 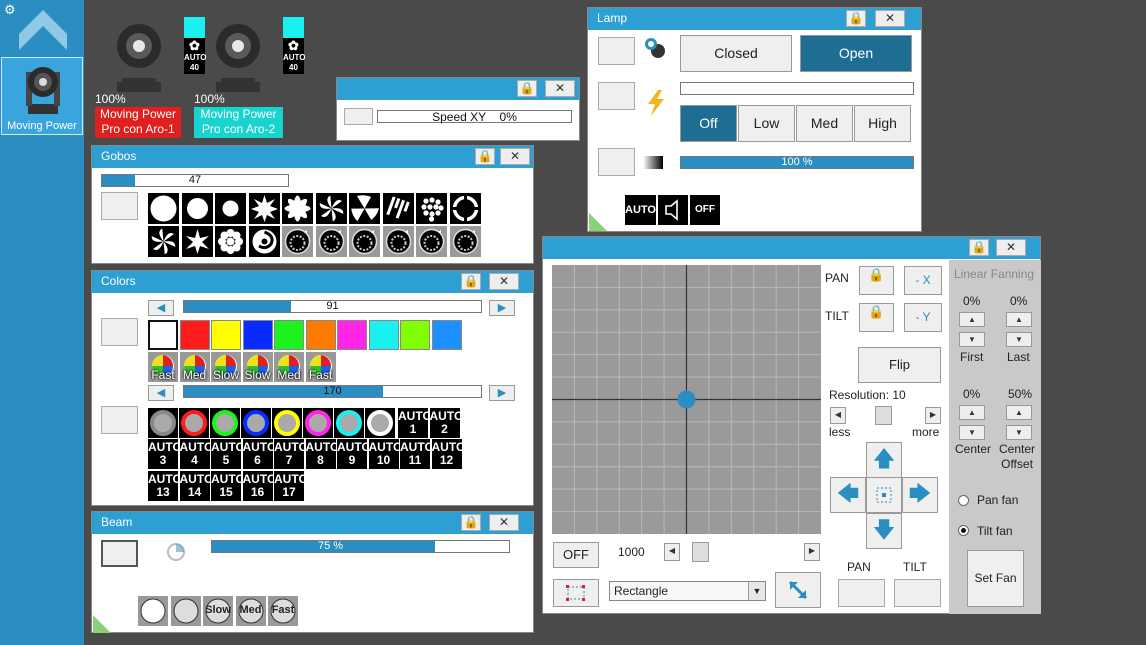 I want to click on strobe-reset-button, so click(x=616, y=96).